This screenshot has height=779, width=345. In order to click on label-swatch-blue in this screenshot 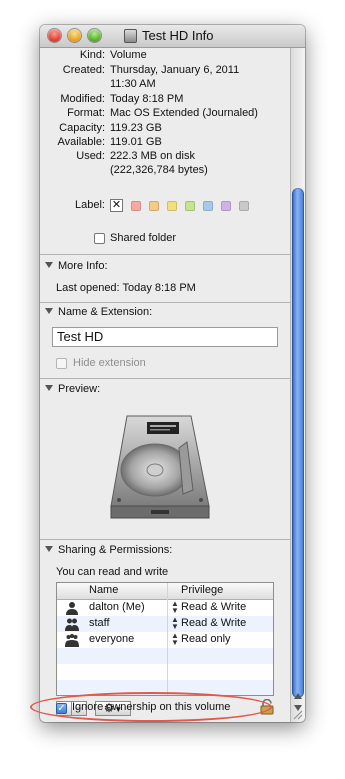, I will do `click(208, 206)`.